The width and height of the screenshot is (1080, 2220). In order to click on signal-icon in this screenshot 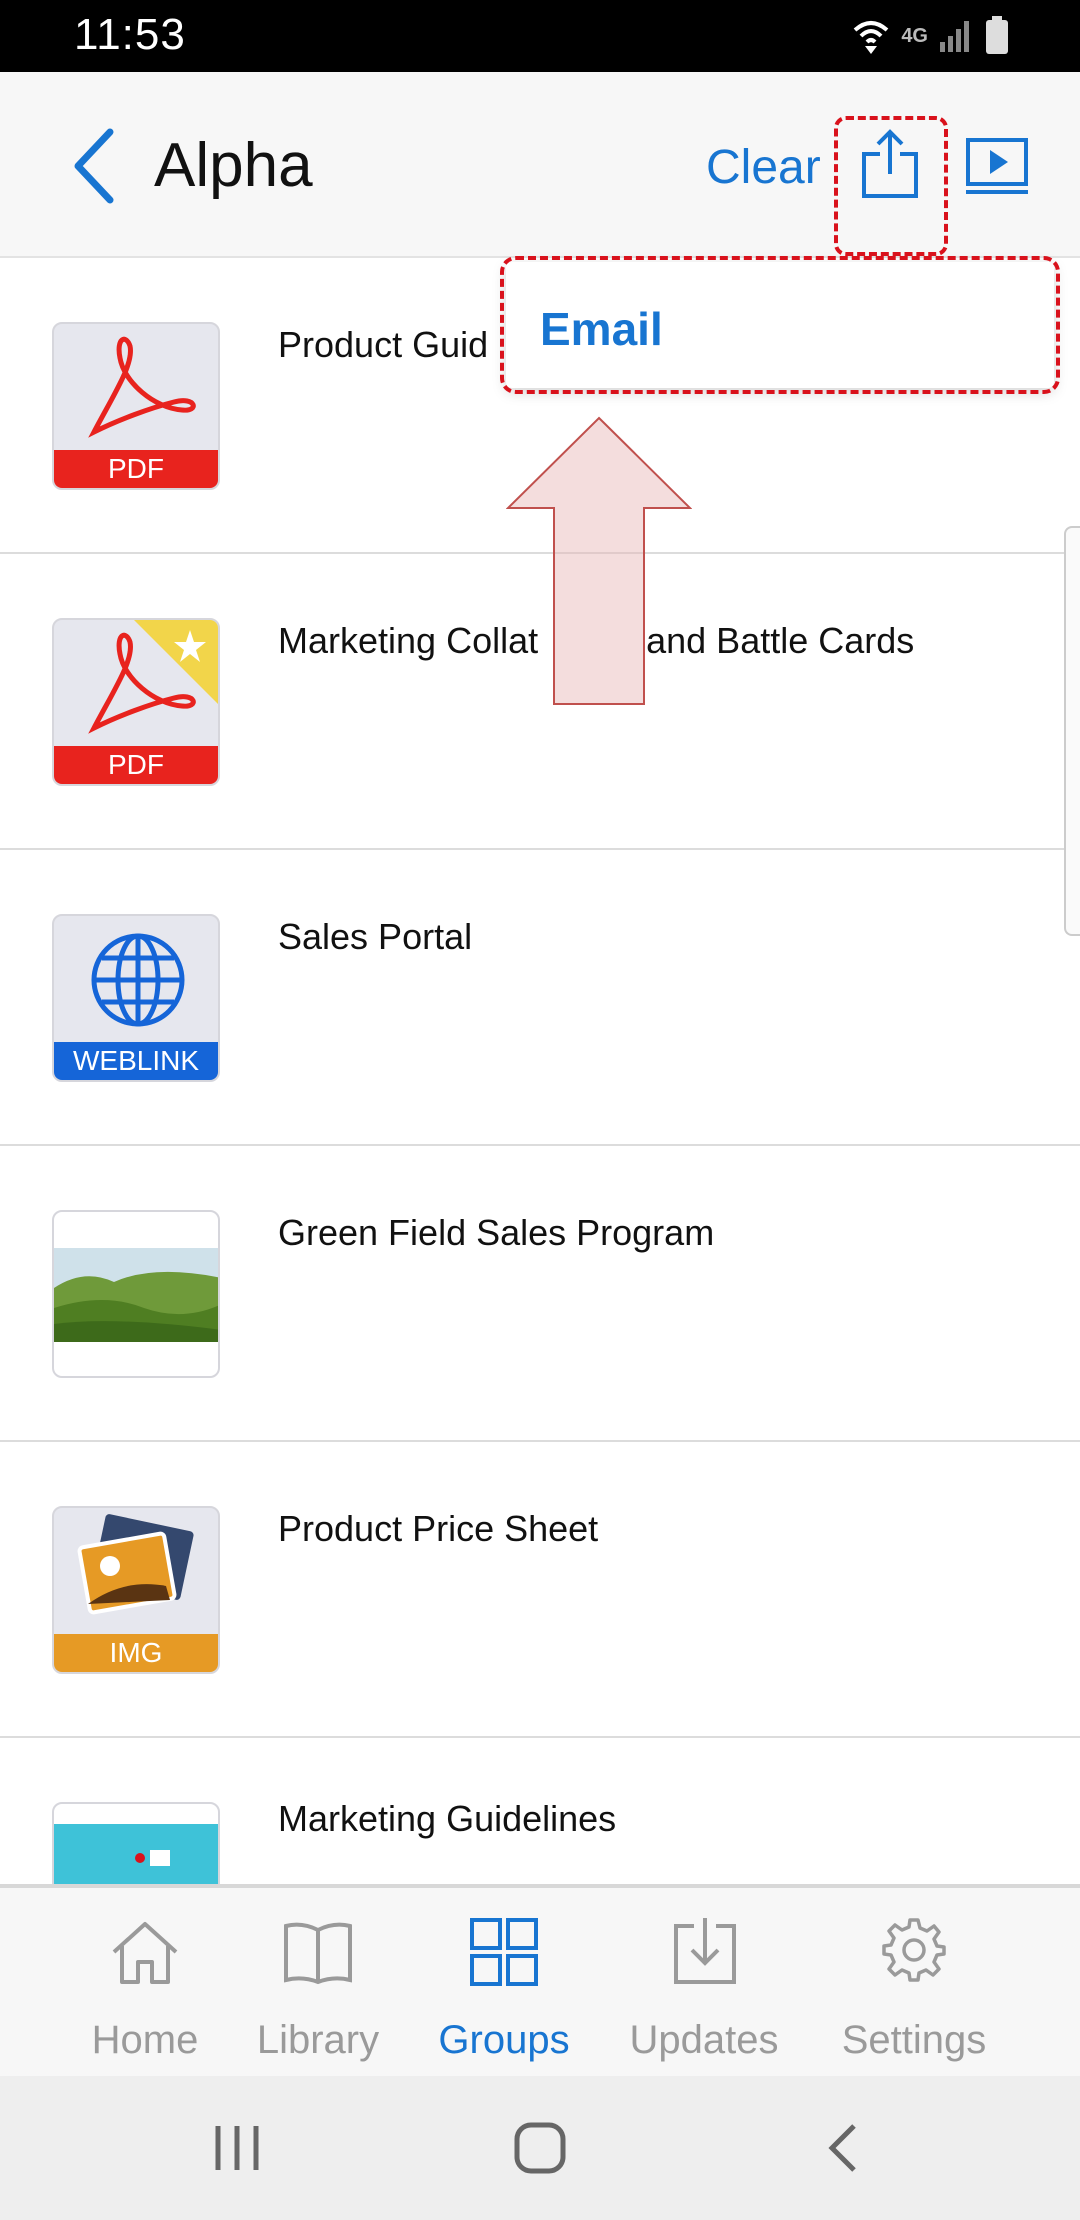, I will do `click(954, 36)`.